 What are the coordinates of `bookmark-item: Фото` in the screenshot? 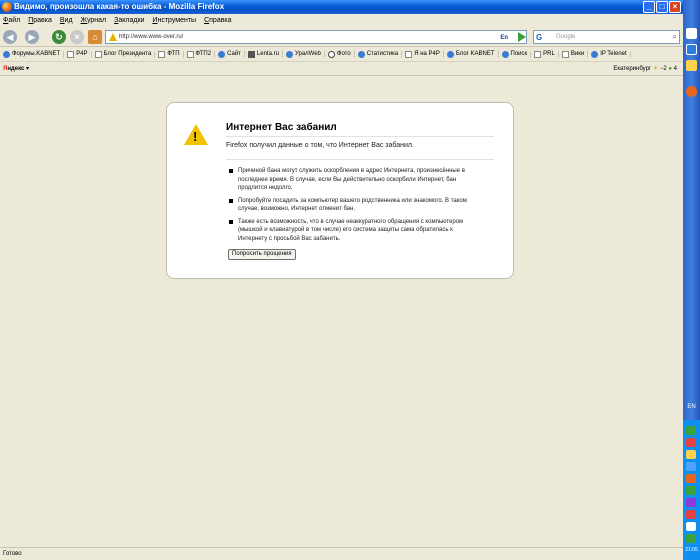 It's located at (341, 54).